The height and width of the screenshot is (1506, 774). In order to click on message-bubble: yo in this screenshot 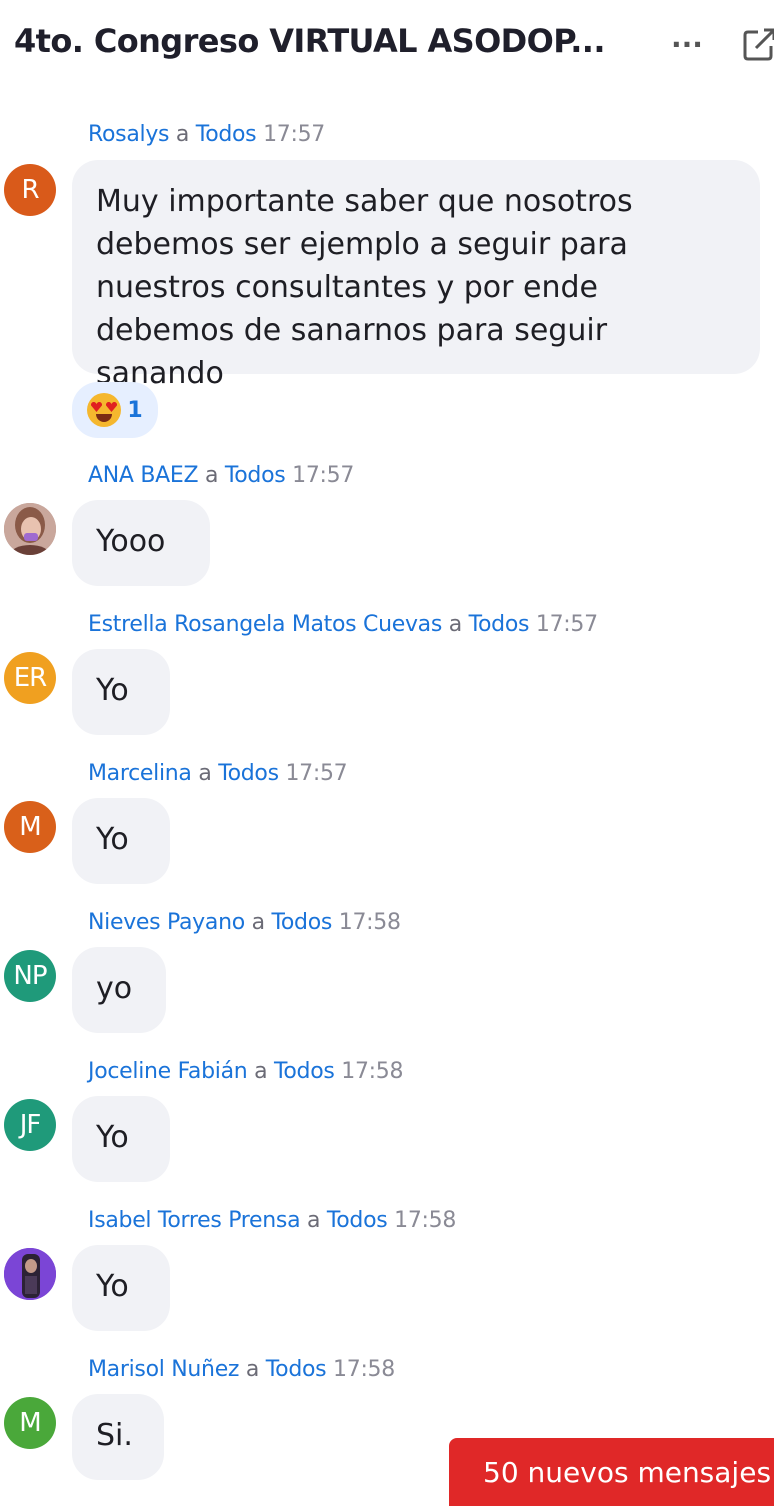, I will do `click(119, 990)`.